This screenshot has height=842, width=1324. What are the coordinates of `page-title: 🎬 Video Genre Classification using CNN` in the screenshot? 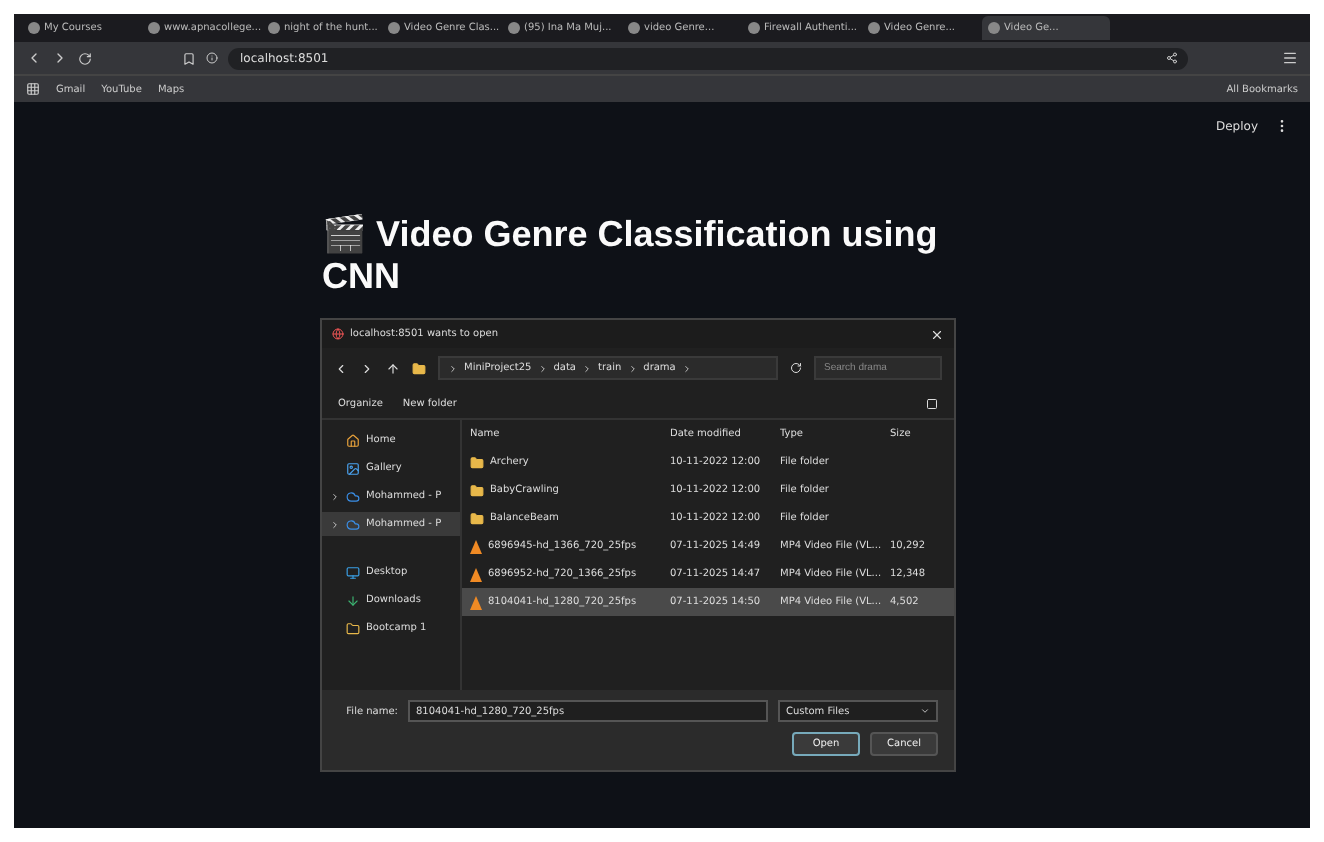 It's located at (631, 256).